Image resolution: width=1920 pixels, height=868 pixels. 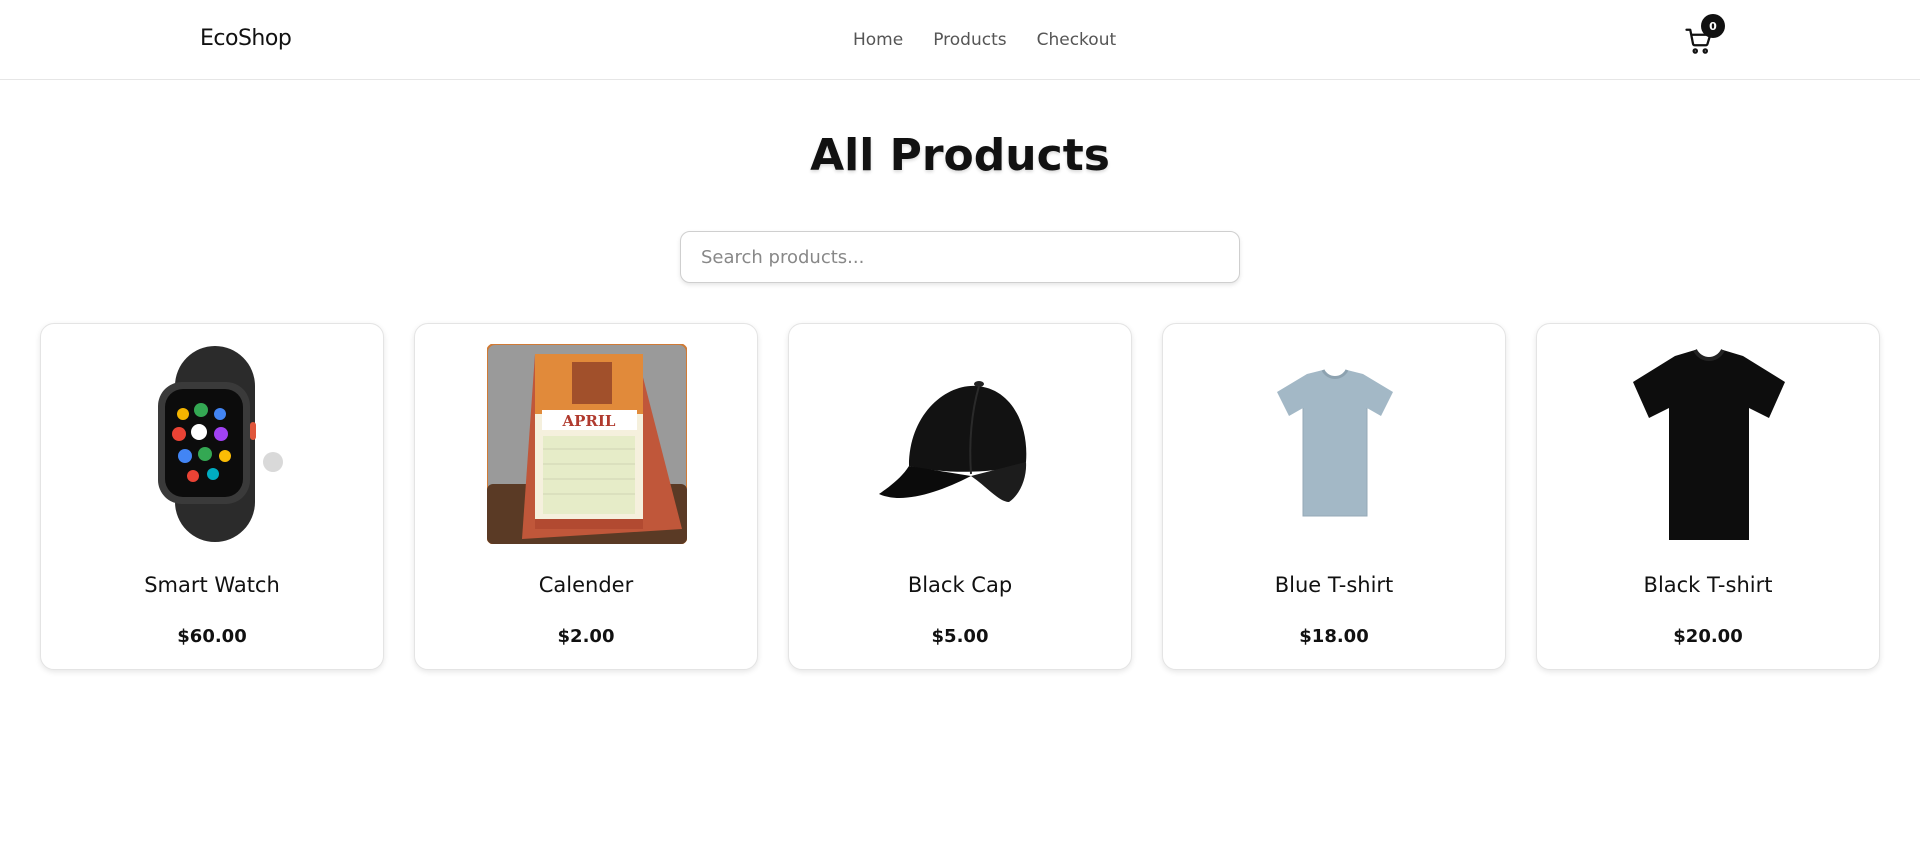 What do you see at coordinates (589, 421) in the screenshot?
I see `calendar-month-label: APRIL` at bounding box center [589, 421].